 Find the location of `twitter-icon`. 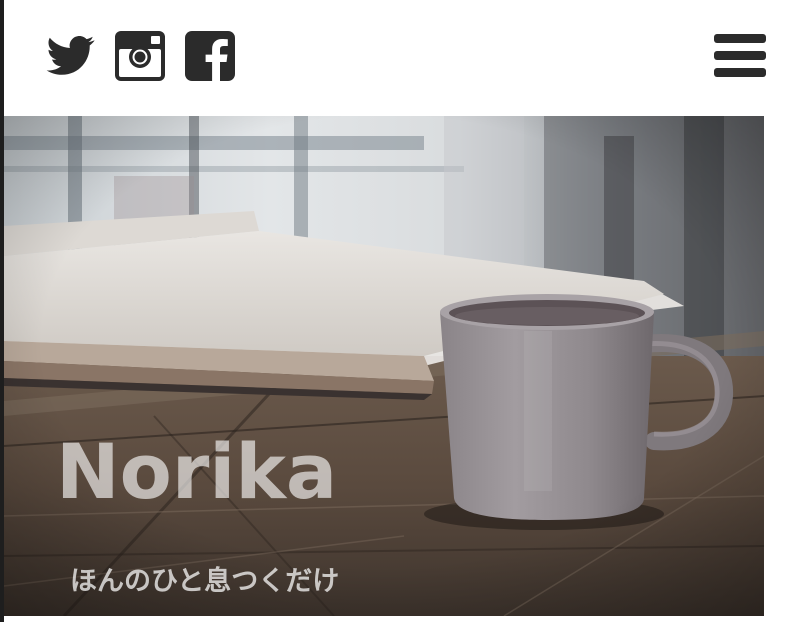

twitter-icon is located at coordinates (70, 56).